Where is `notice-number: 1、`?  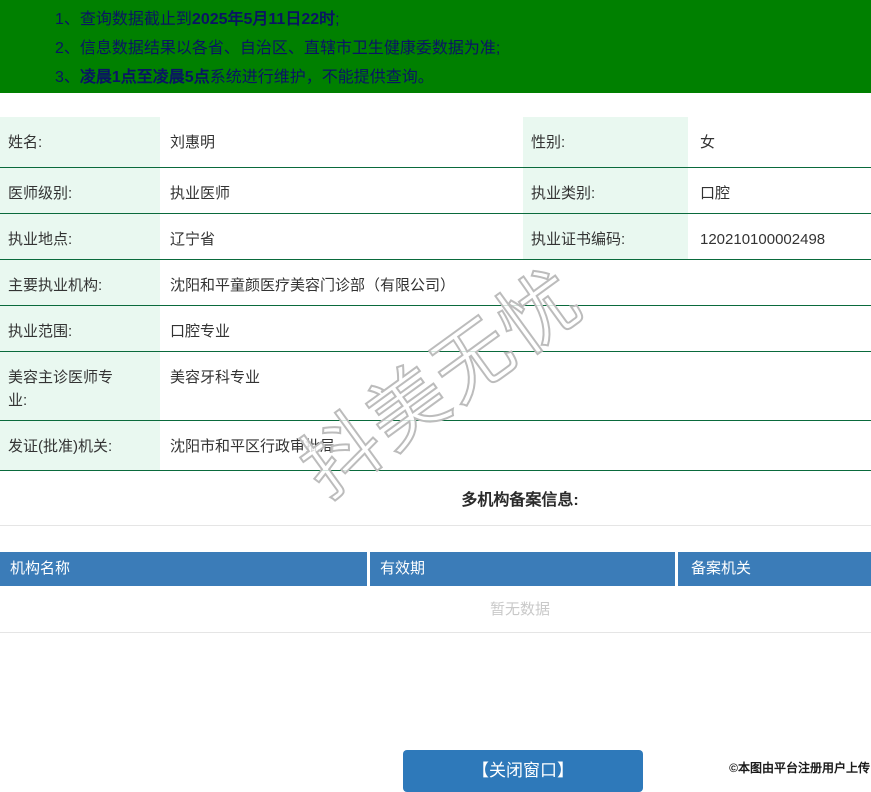
notice-number: 1、 is located at coordinates (67, 19).